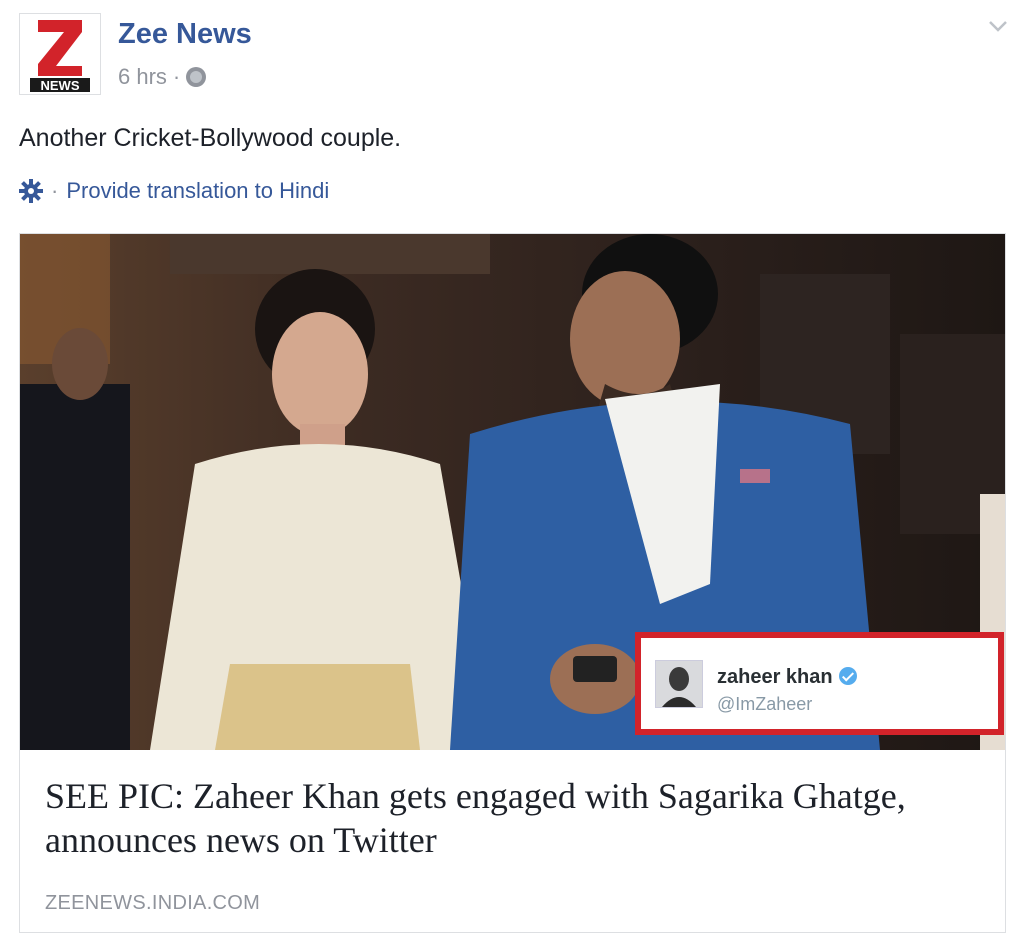 This screenshot has height=946, width=1024. Describe the element at coordinates (197, 191) in the screenshot. I see `provide-translation-link: Provide translation to Hindi` at that location.